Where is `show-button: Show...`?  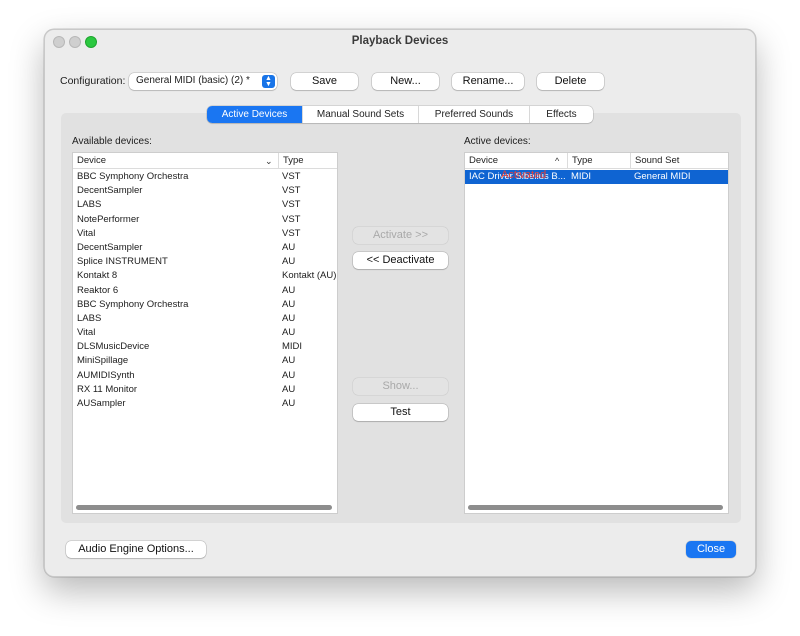 show-button: Show... is located at coordinates (400, 386).